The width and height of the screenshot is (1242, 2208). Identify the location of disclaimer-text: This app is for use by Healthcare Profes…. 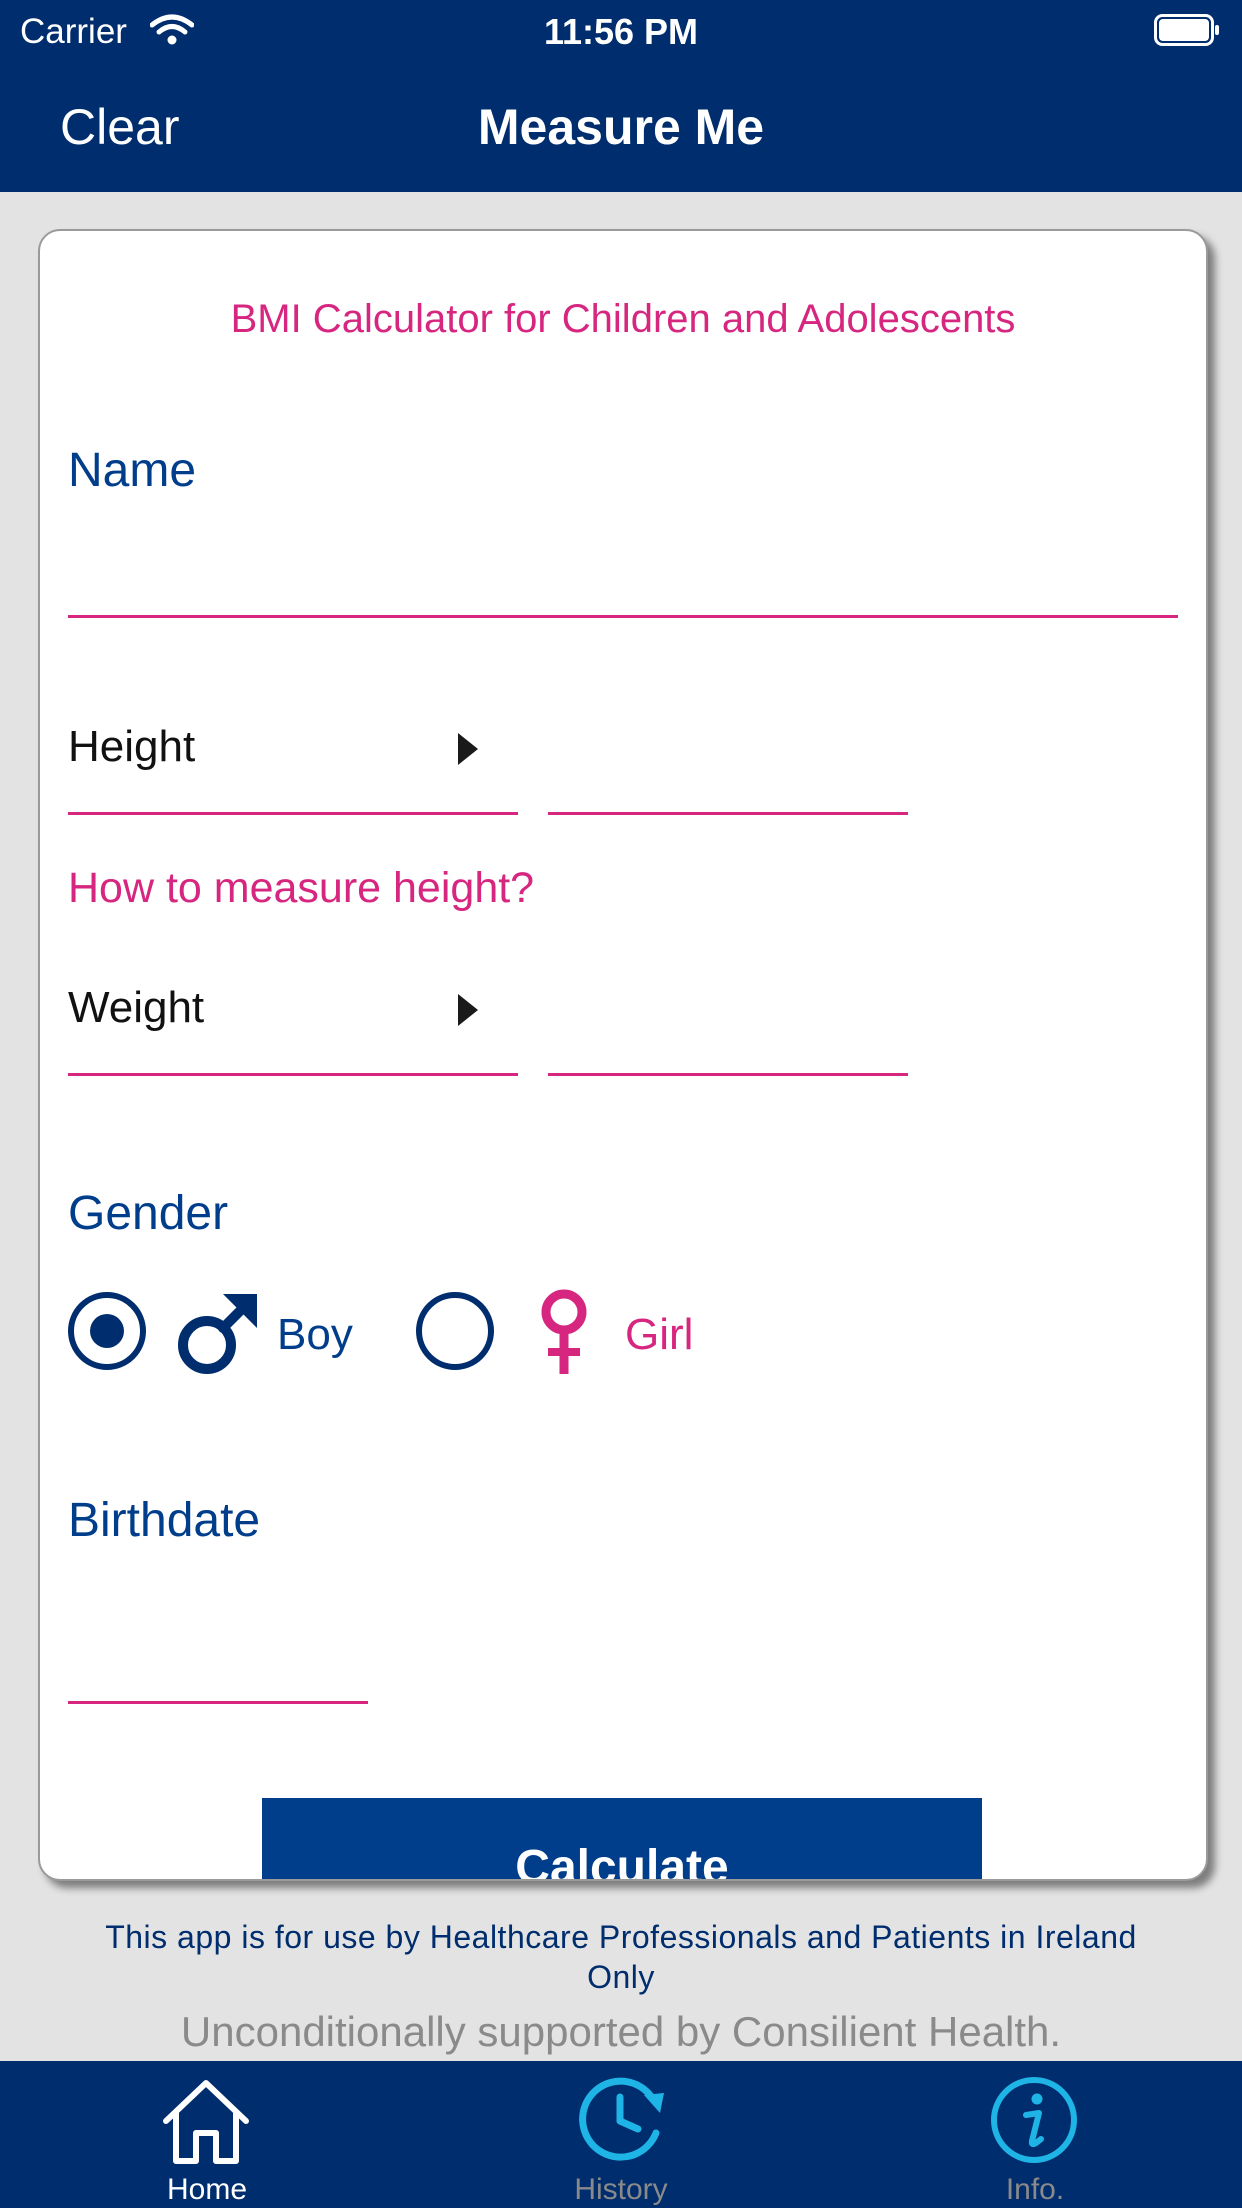
(621, 1957).